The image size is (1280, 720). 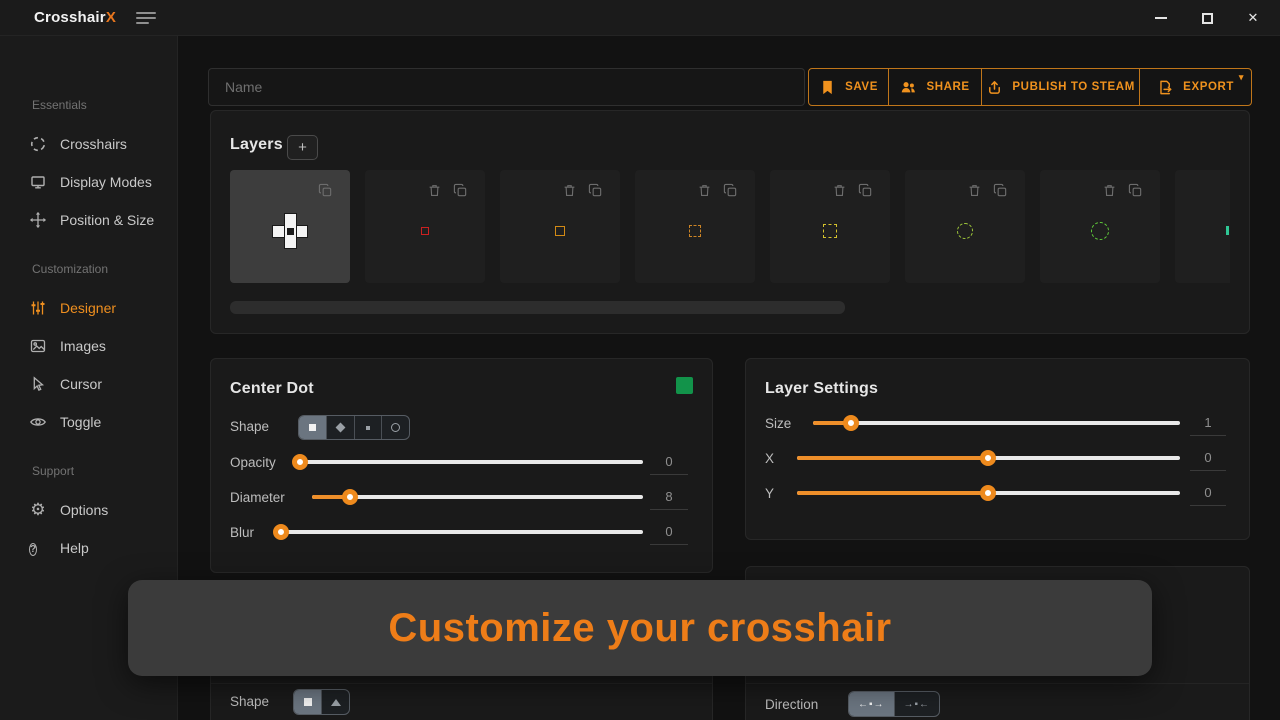 I want to click on chevron-down-icon: ▾, so click(x=1241, y=77).